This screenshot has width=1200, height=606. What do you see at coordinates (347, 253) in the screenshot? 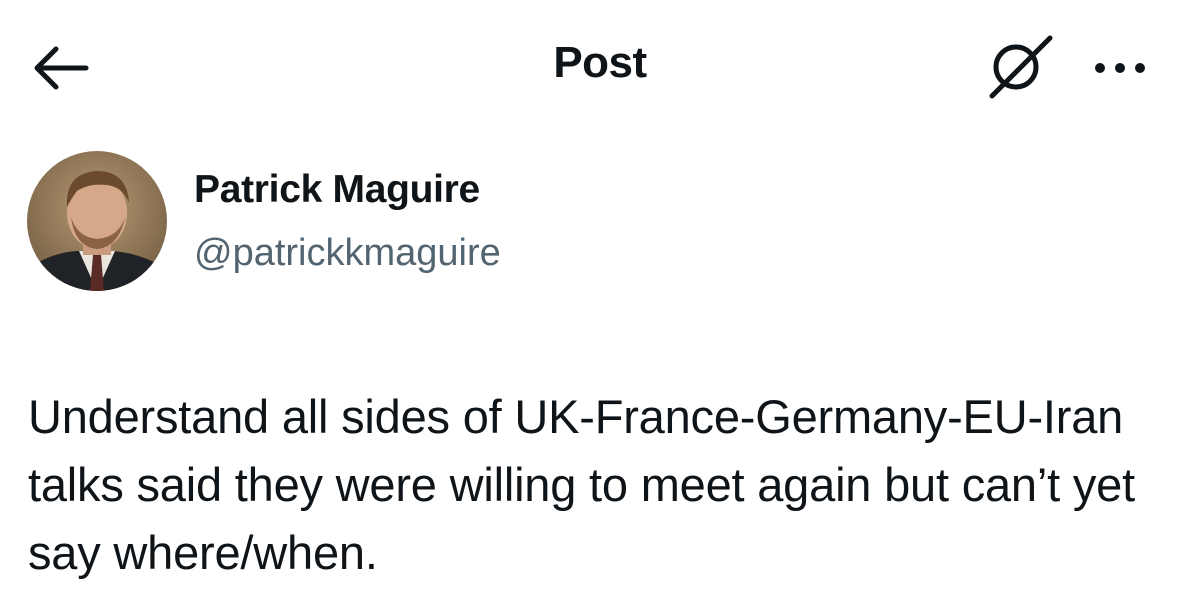
I see `author-handle: @patrickkmaguire` at bounding box center [347, 253].